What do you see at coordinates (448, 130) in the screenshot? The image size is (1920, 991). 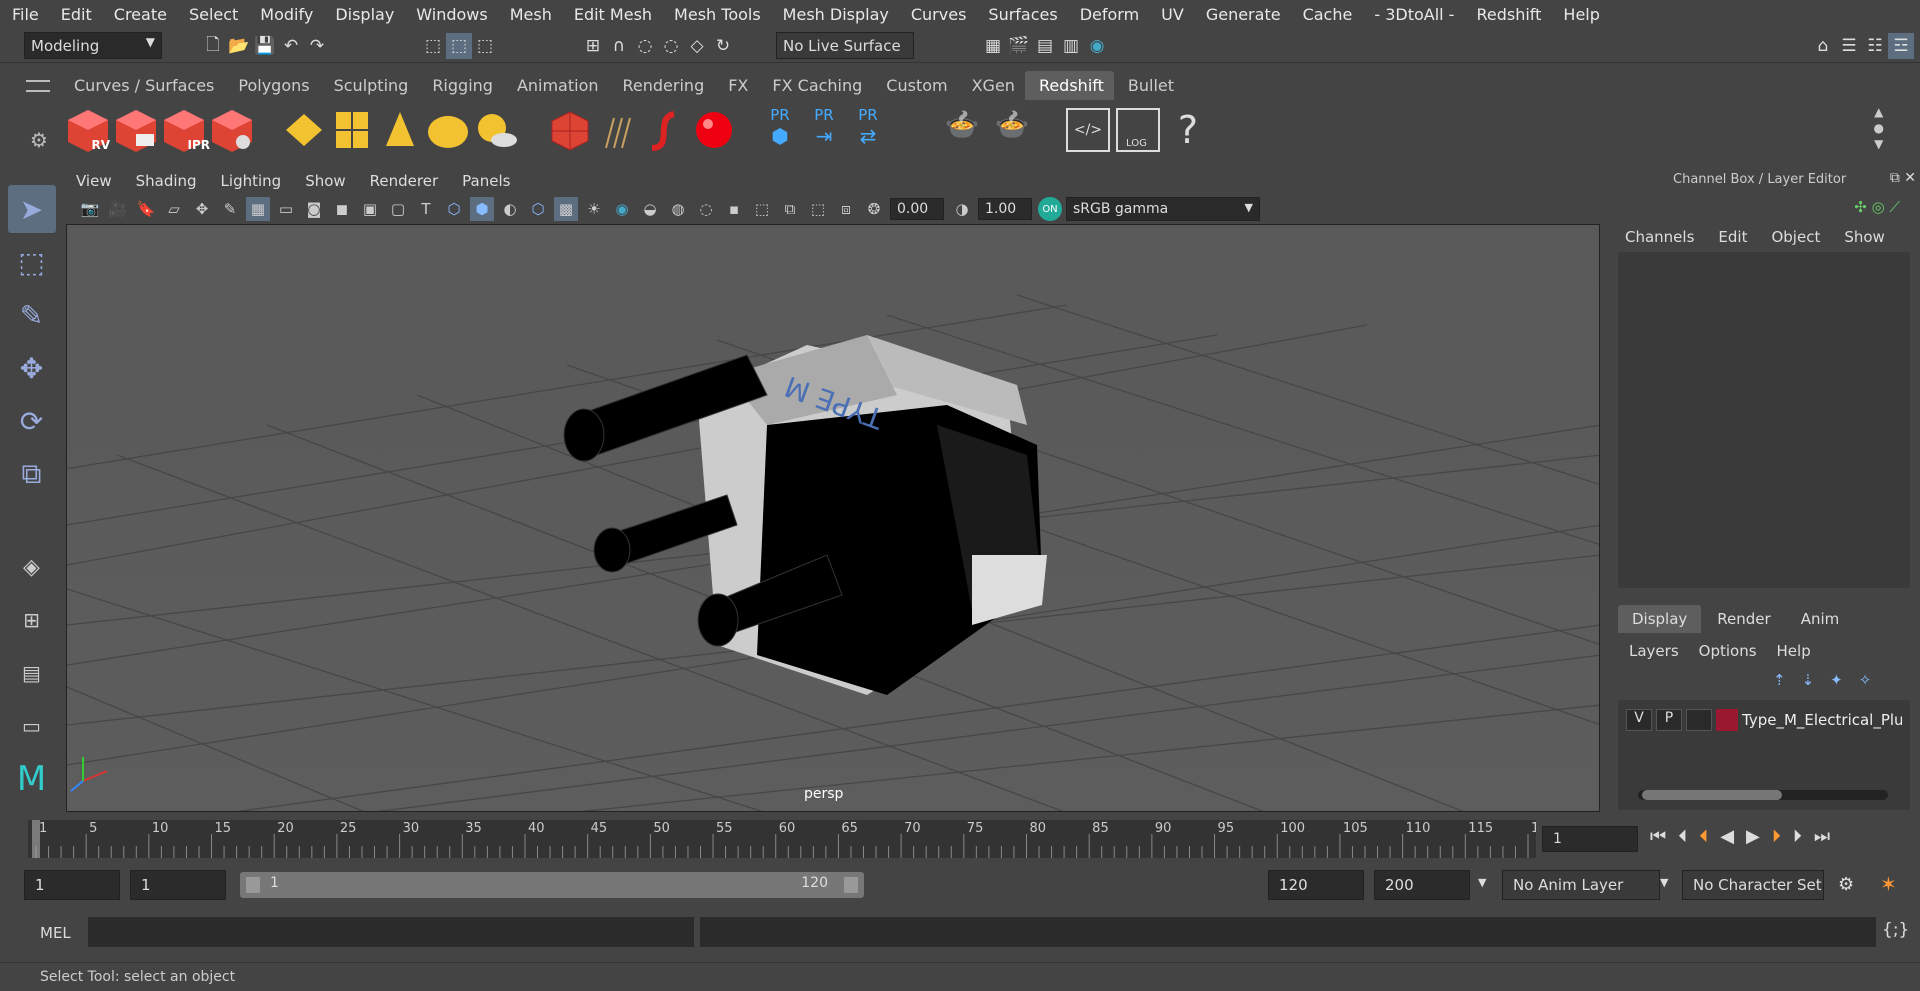 I see `rs-dome-light-icon` at bounding box center [448, 130].